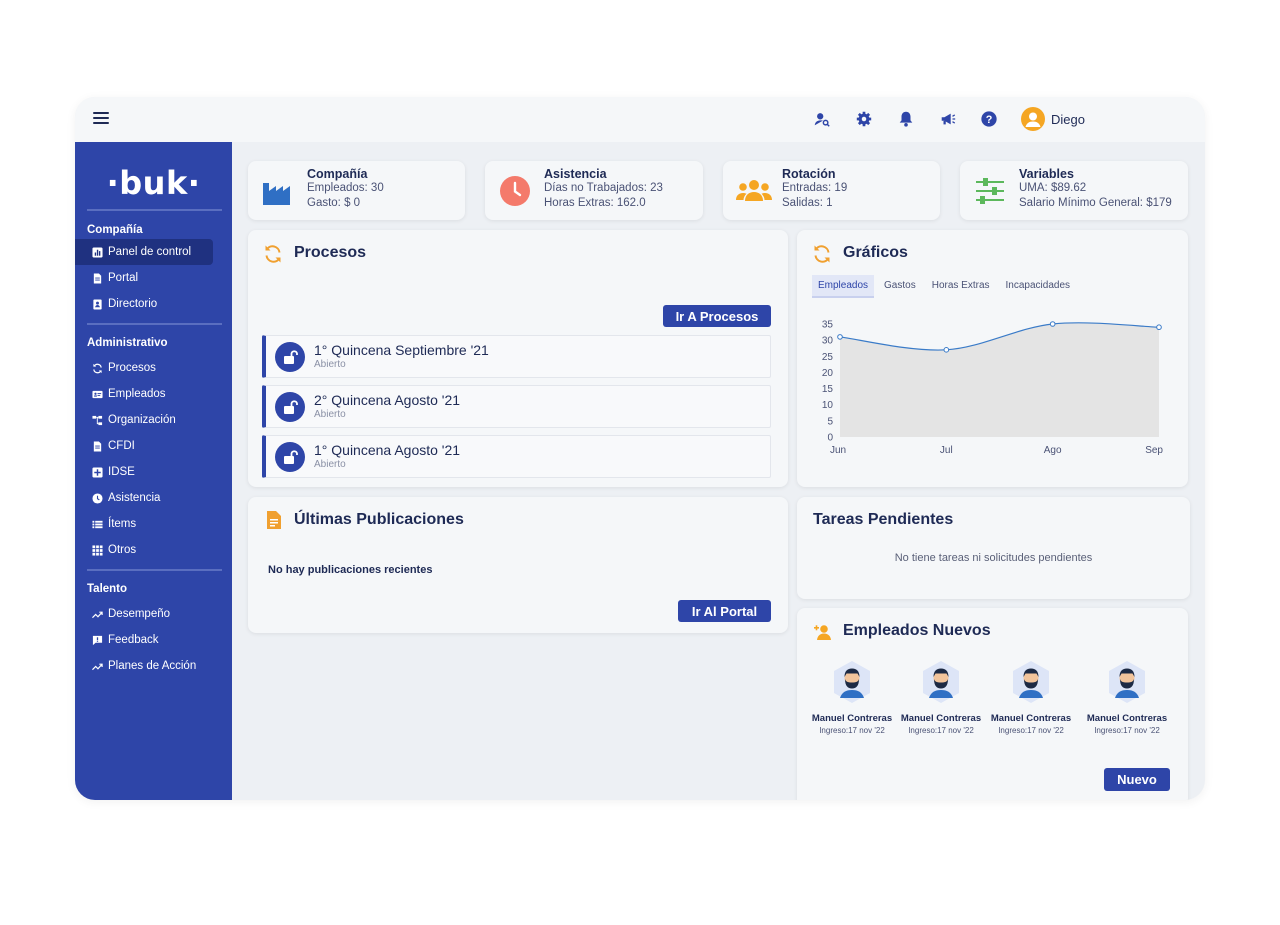 The height and width of the screenshot is (925, 1280). I want to click on empleados-nuevos-title: Empleados Nuevos, so click(917, 630).